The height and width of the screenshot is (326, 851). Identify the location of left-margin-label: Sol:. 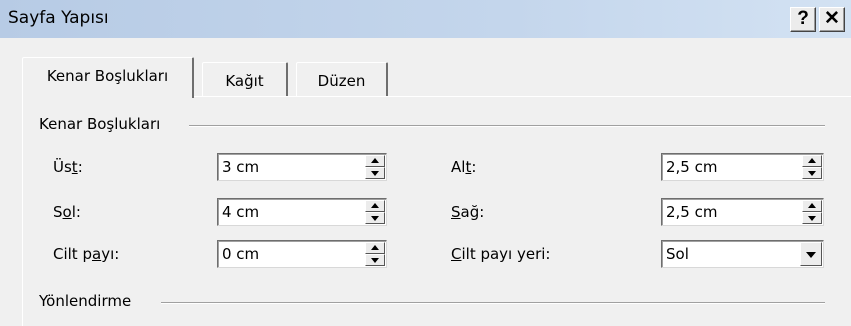
(67, 212).